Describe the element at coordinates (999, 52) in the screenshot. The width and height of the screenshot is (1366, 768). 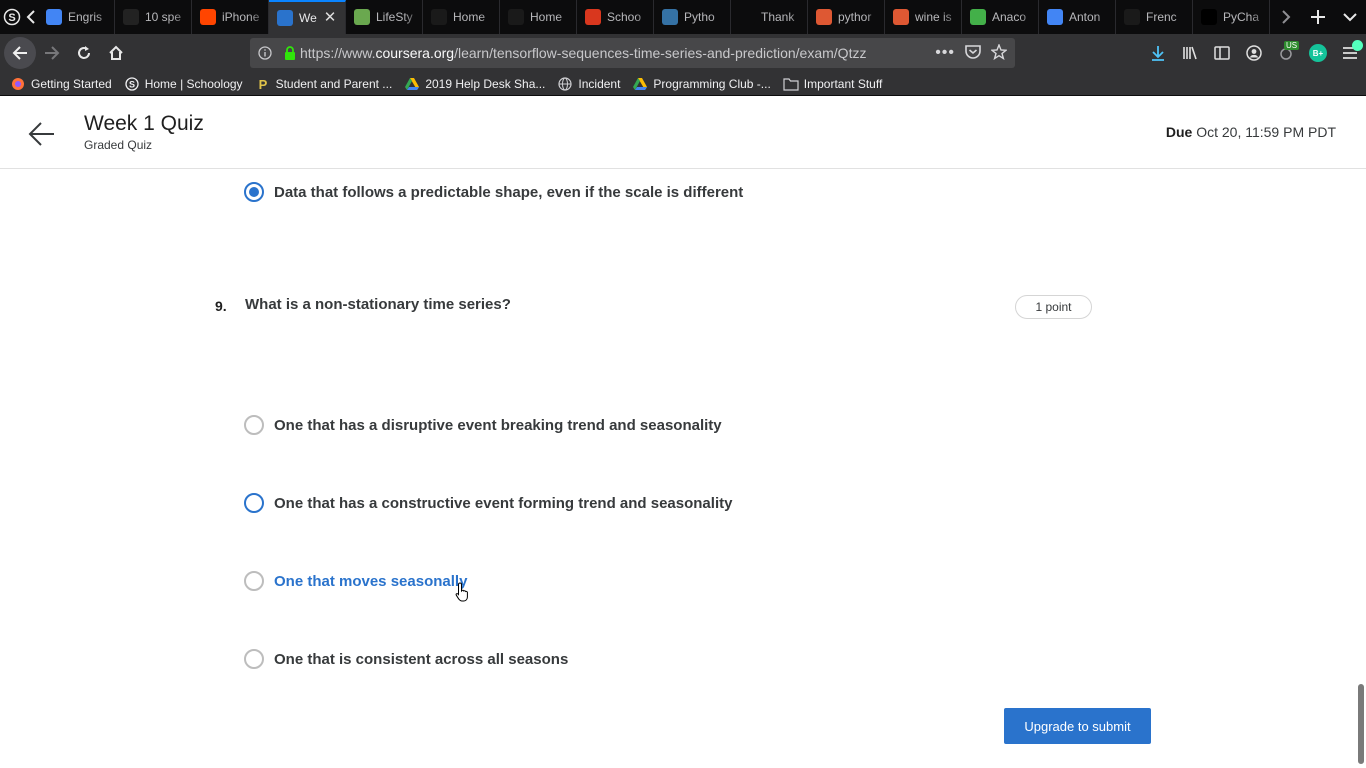
I see `bookmark-star-icon` at that location.